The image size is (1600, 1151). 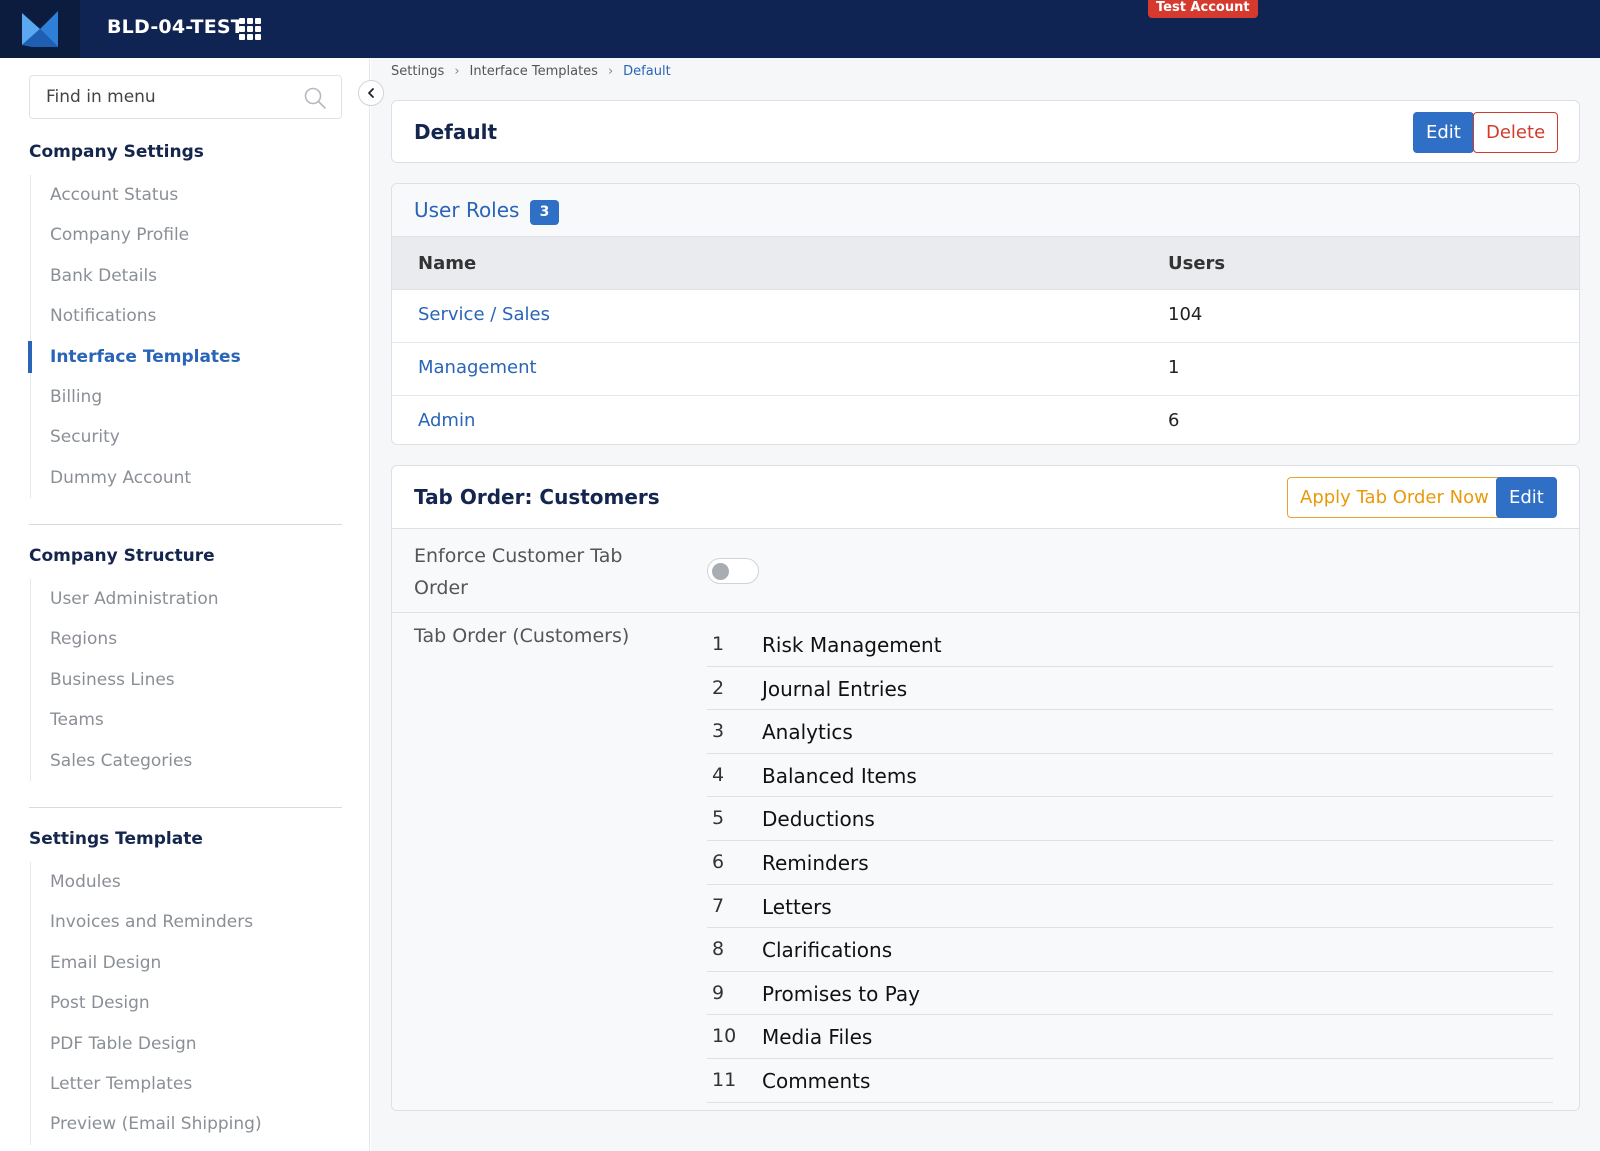 I want to click on sidebar-item-account-status: Account Status, so click(x=186, y=195).